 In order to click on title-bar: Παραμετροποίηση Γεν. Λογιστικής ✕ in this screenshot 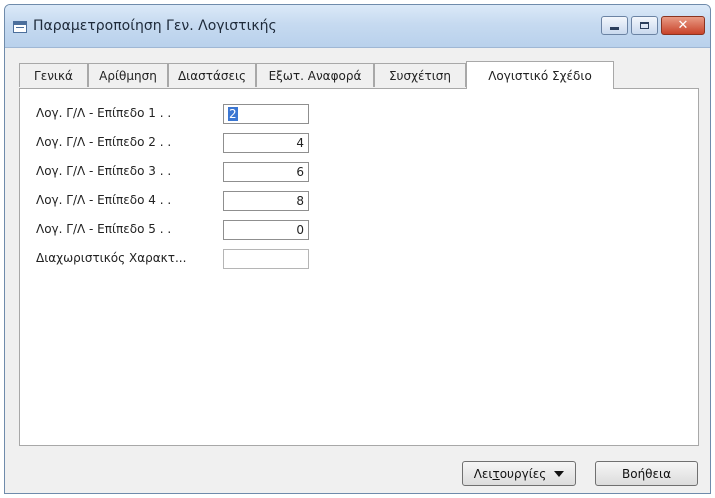, I will do `click(357, 26)`.